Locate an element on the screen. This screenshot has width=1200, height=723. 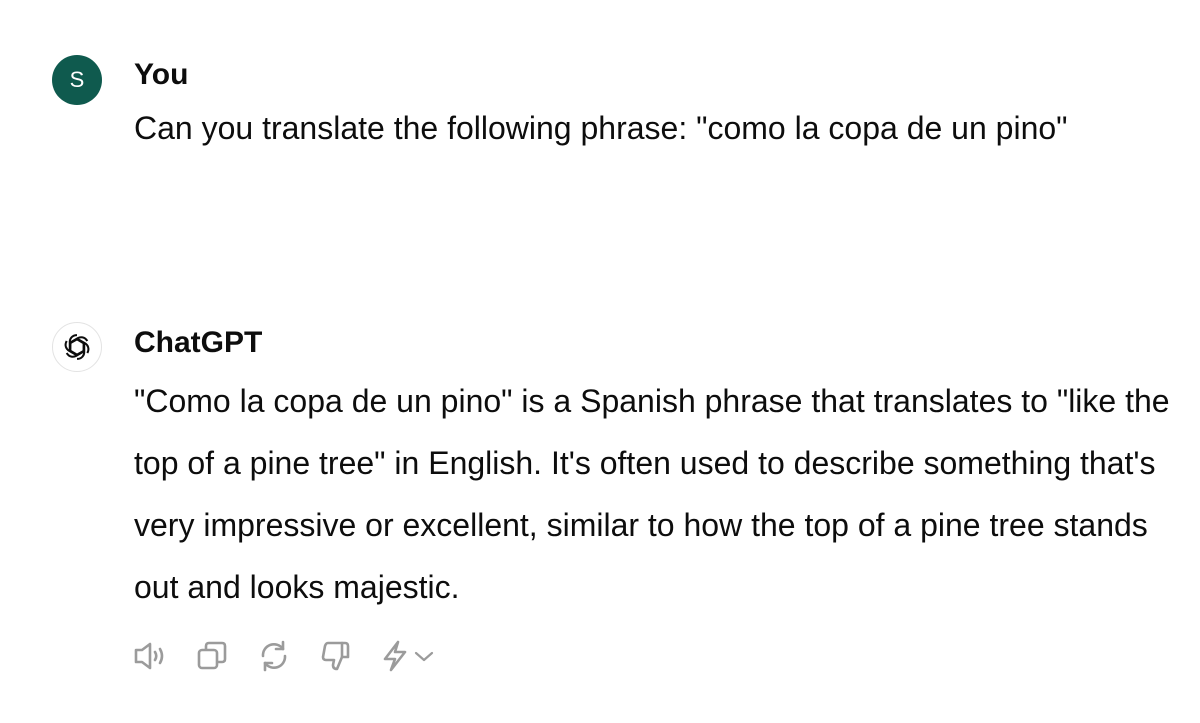
thumbs-down-icon is located at coordinates (335, 656).